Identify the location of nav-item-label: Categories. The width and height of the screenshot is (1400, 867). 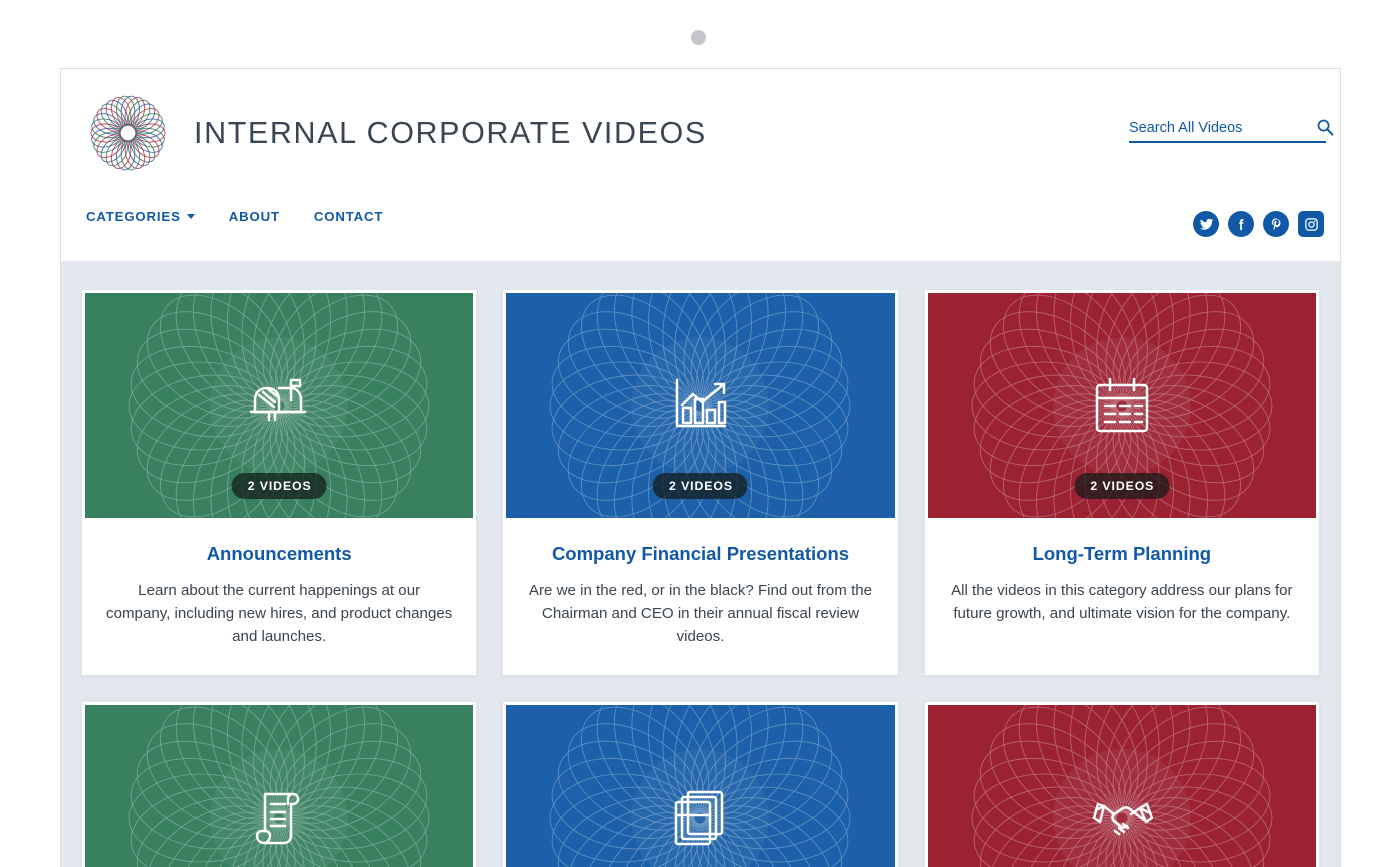
(133, 216).